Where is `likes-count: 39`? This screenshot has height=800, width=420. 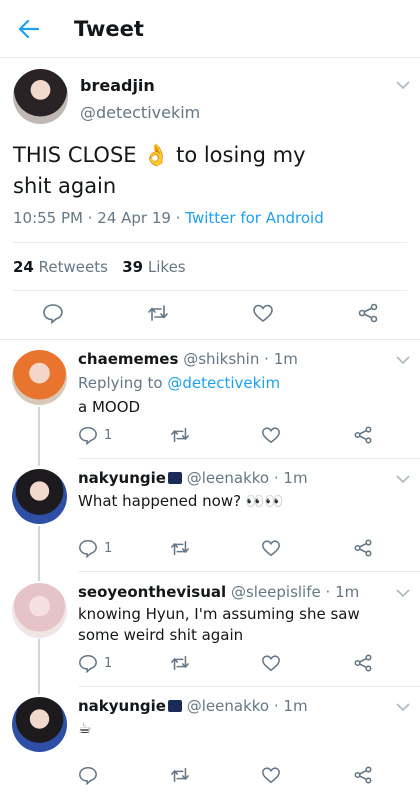 likes-count: 39 is located at coordinates (133, 267).